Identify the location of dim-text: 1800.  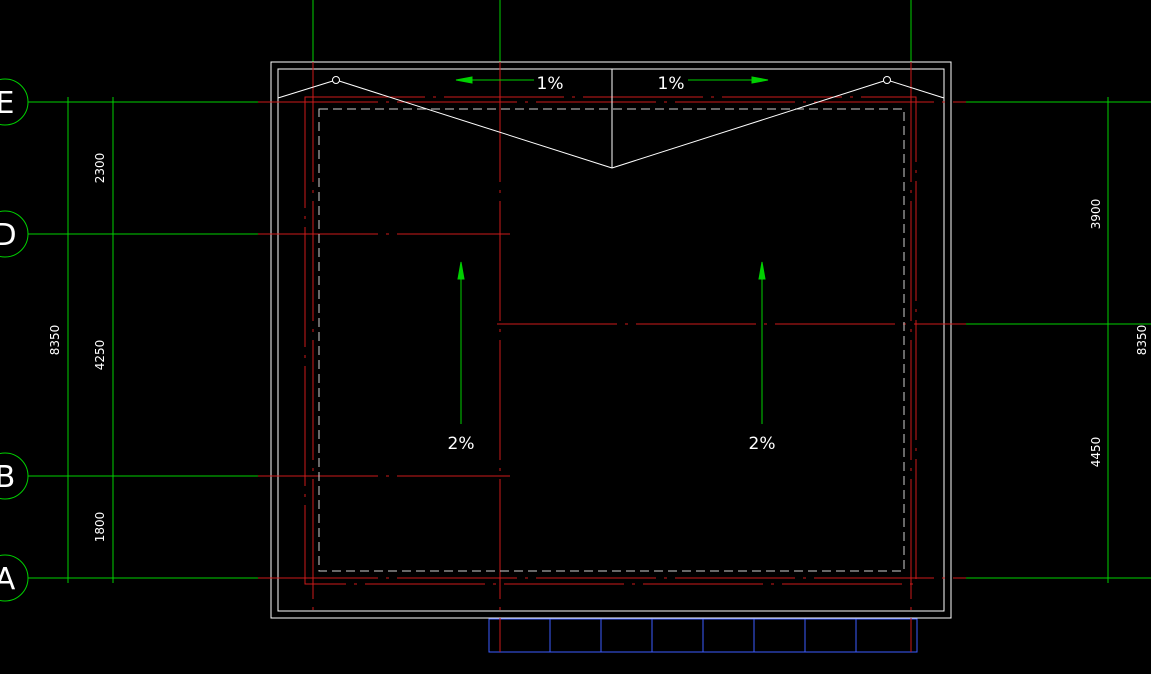
(100, 527).